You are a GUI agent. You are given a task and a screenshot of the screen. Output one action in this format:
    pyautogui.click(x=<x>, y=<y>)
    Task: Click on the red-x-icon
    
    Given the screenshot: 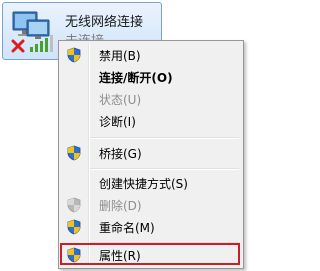 What is the action you would take?
    pyautogui.click(x=18, y=46)
    